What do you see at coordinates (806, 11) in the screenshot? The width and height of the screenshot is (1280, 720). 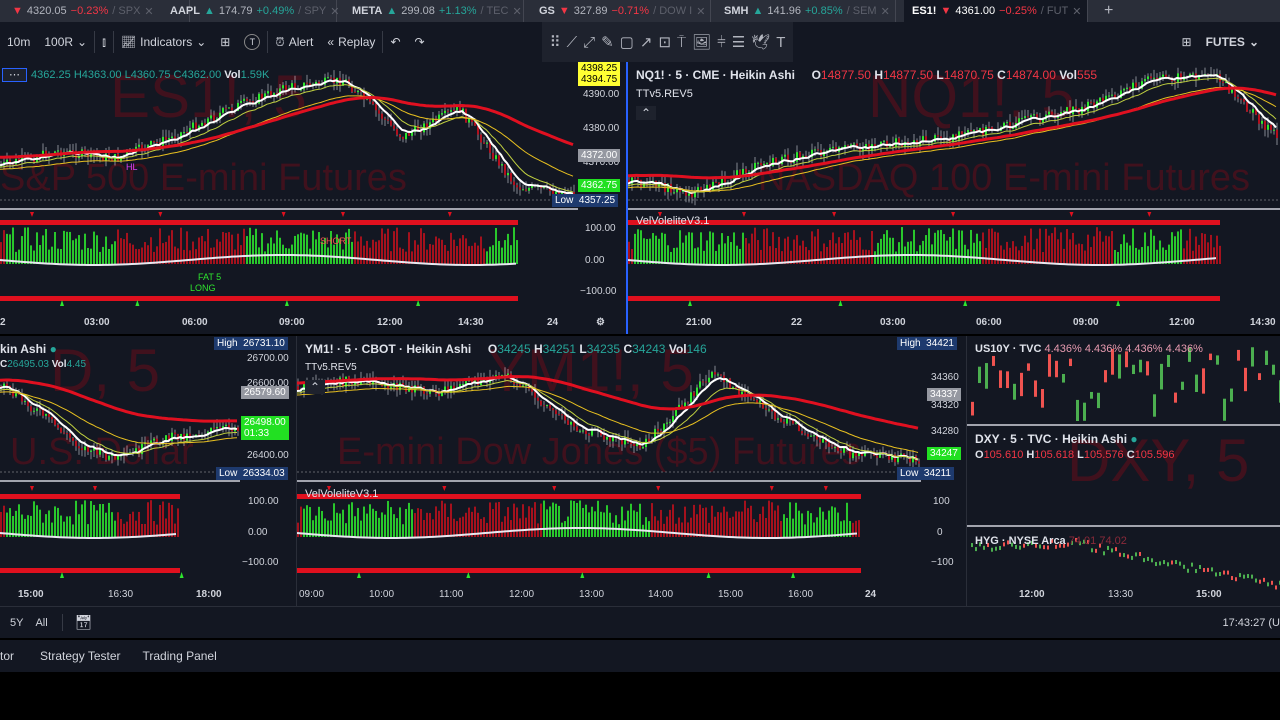 I see `symbol-tab: SMH ▲ 141.96 +0.85% / SEM ✕` at bounding box center [806, 11].